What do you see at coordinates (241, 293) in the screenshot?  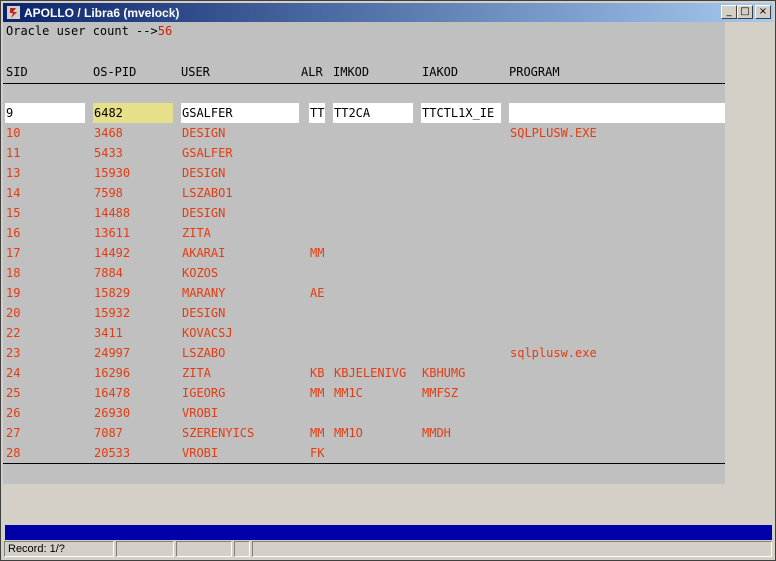 I see `row-user-cell: MARANY` at bounding box center [241, 293].